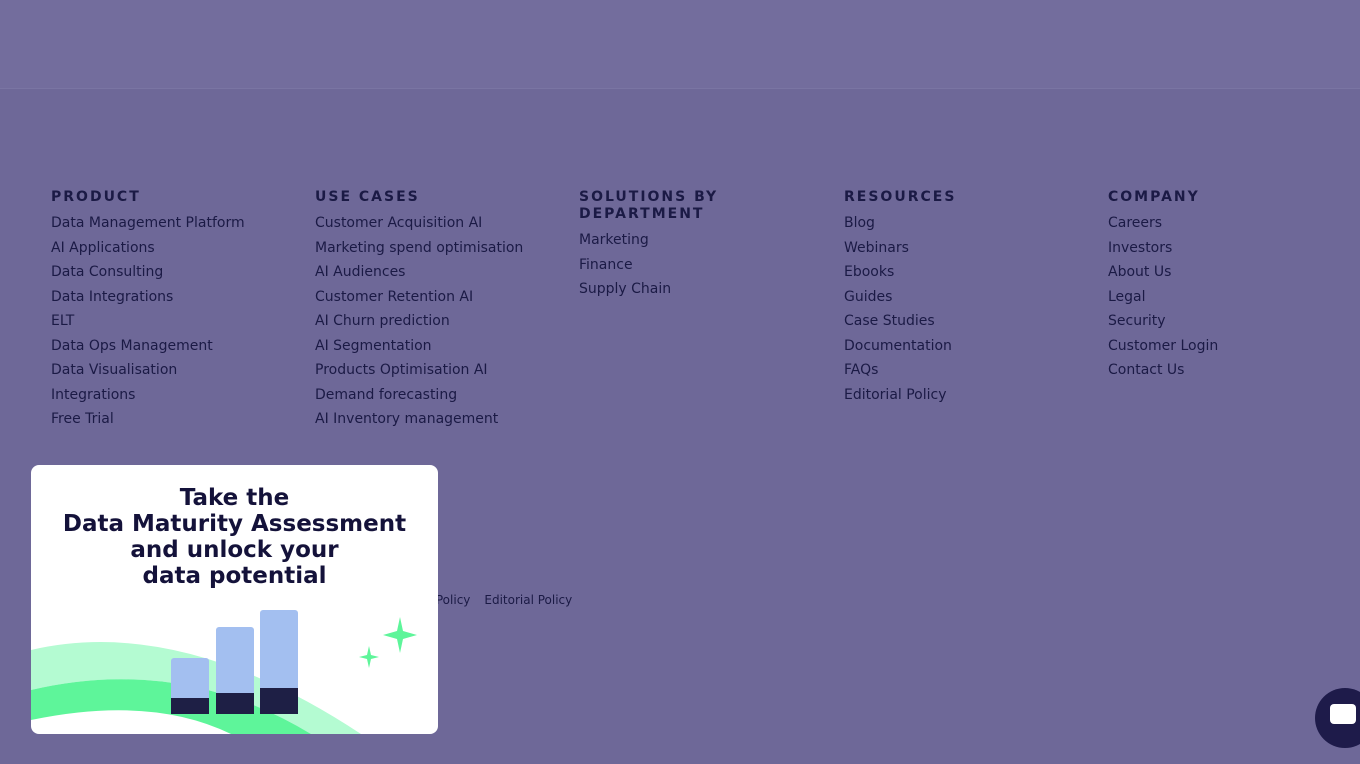  Describe the element at coordinates (694, 265) in the screenshot. I see `footer-link: Finance` at that location.